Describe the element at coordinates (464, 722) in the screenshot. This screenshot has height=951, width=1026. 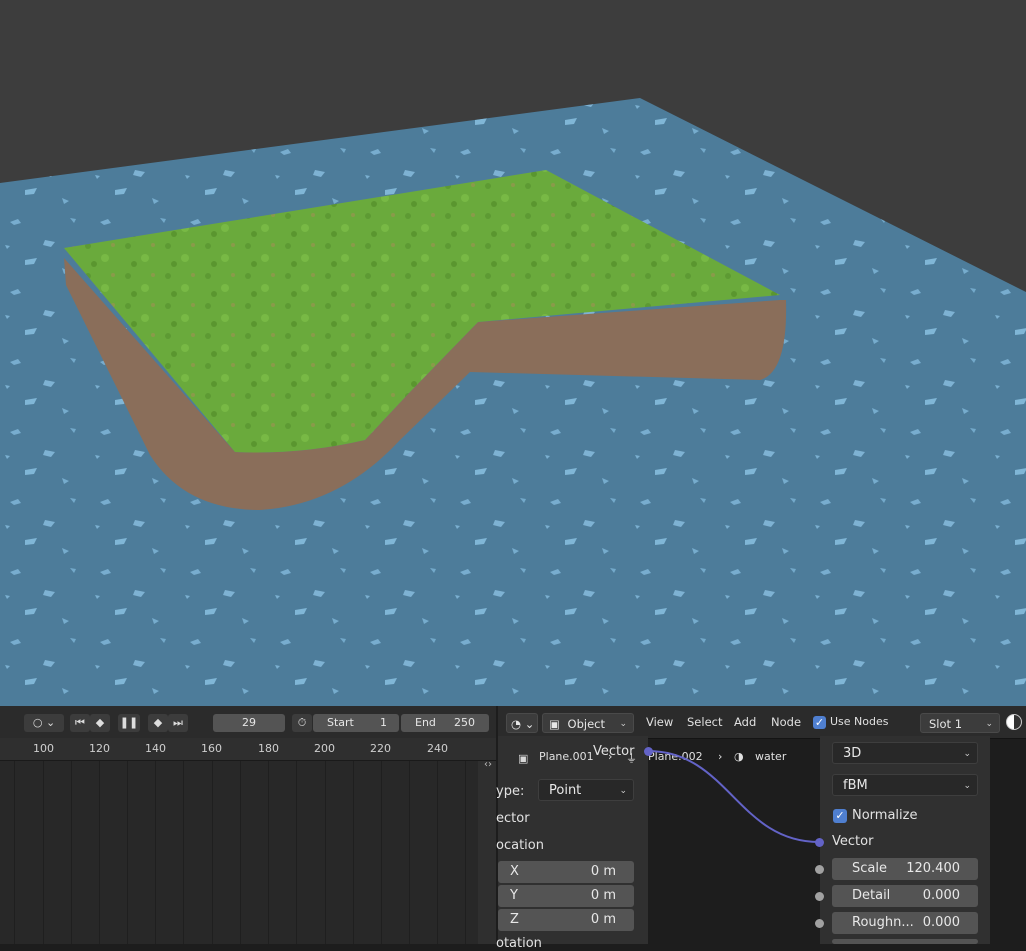
I see `end-frame-value: 250` at that location.